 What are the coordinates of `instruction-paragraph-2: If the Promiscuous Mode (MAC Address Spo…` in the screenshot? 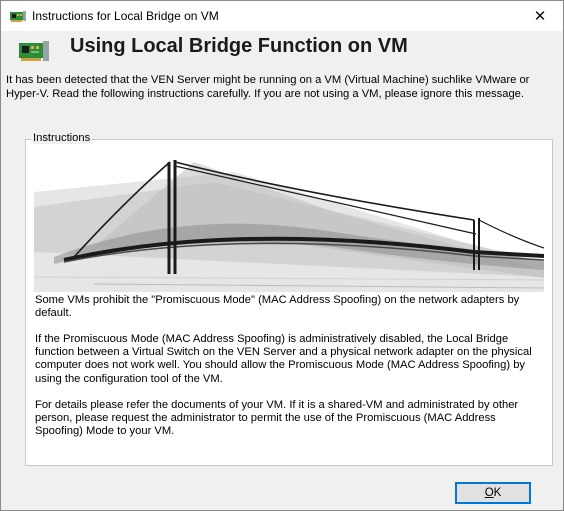 It's located at (283, 359).